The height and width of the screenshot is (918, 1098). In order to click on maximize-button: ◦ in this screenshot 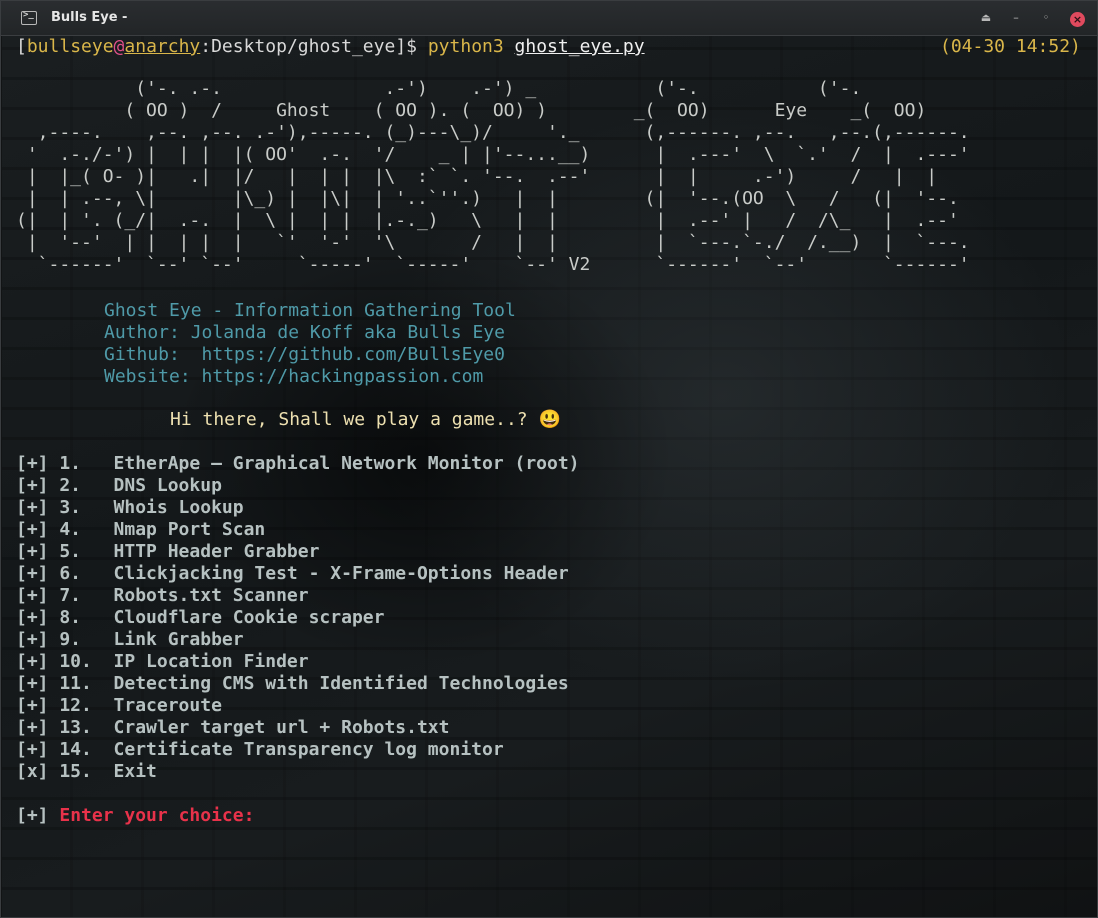, I will do `click(1046, 18)`.